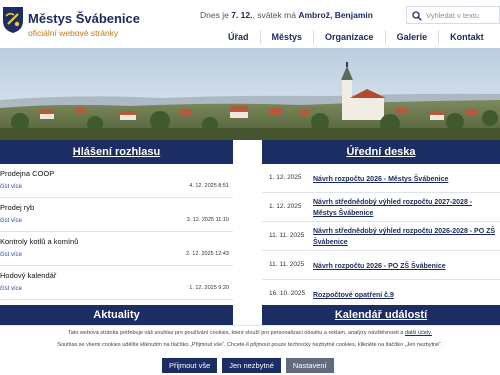 This screenshot has width=500, height=375. I want to click on notice-title: Hodový kalendář, so click(28, 275).